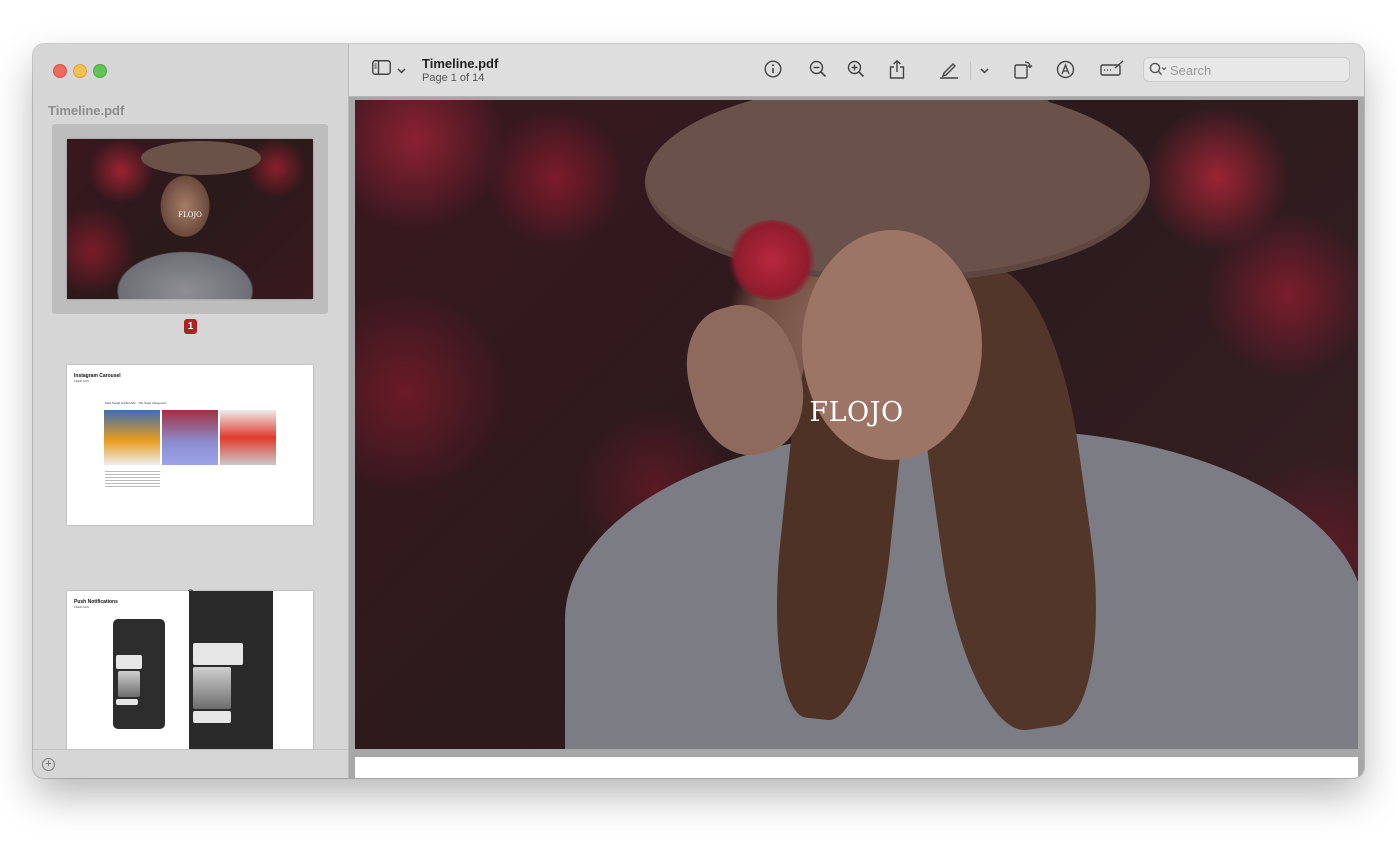 The image size is (1396, 844). Describe the element at coordinates (381, 70) in the screenshot. I see `sidebar-toggle-icon` at that location.